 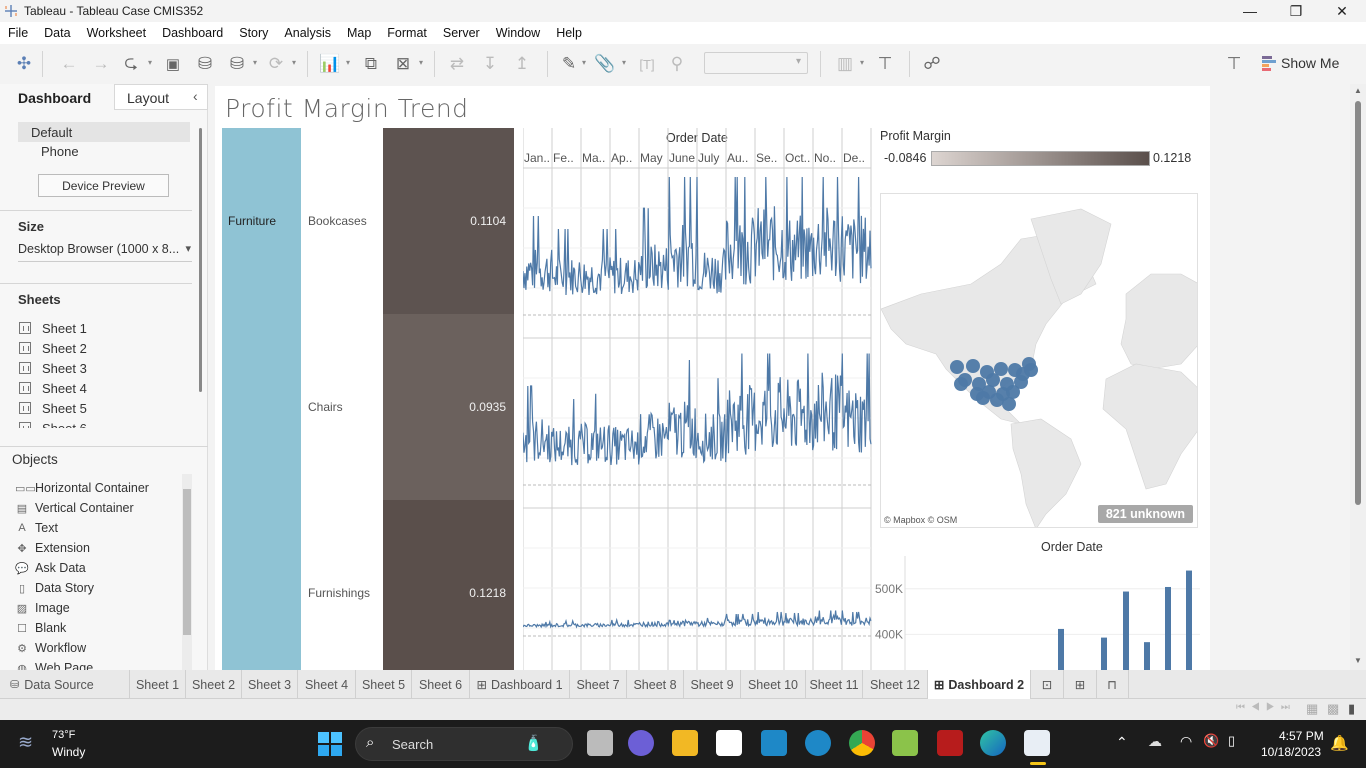 What do you see at coordinates (605, 64) in the screenshot?
I see `attach-icon: 📎` at bounding box center [605, 64].